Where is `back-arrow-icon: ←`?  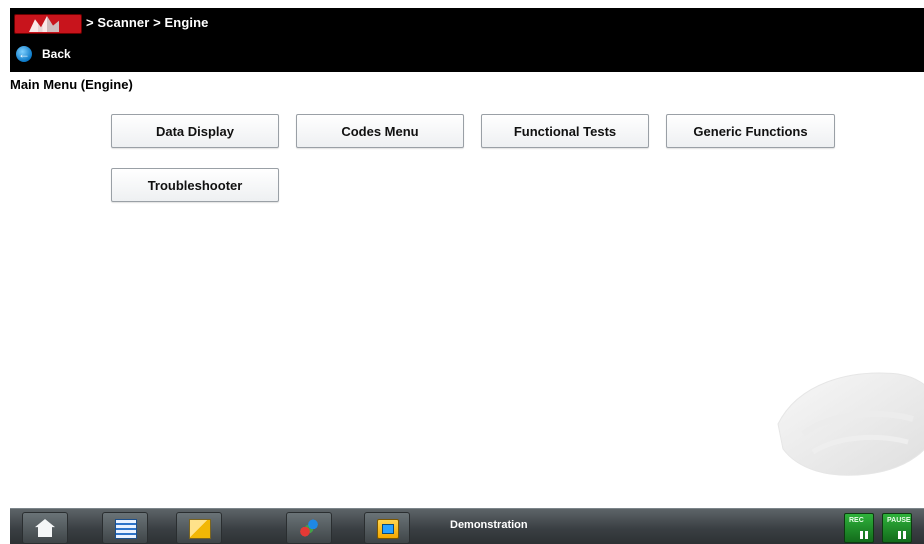 back-arrow-icon: ← is located at coordinates (24, 54).